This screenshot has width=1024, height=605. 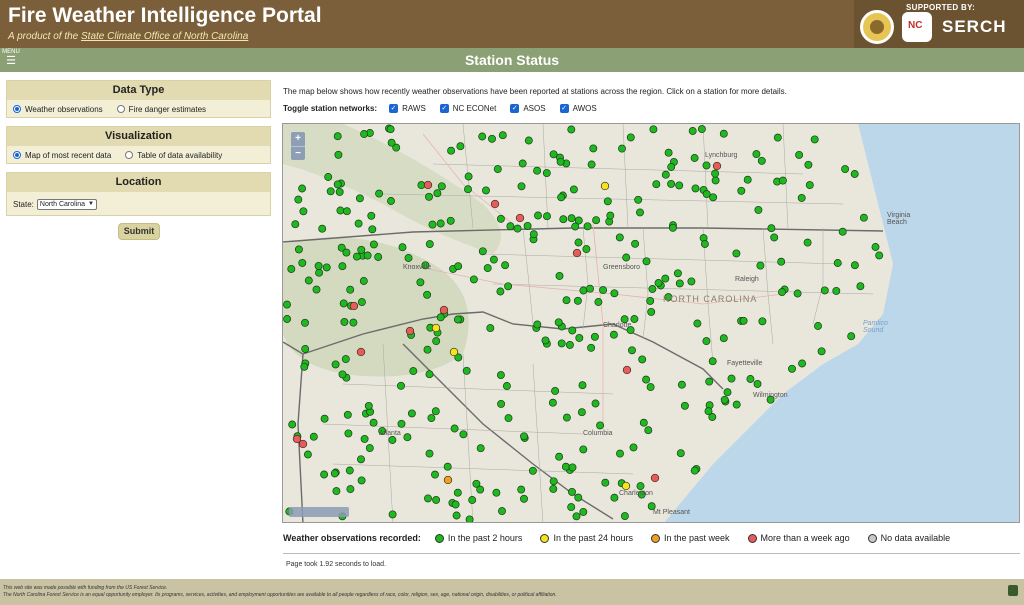 I want to click on weather-observations-radio: Weather observations, so click(x=58, y=109).